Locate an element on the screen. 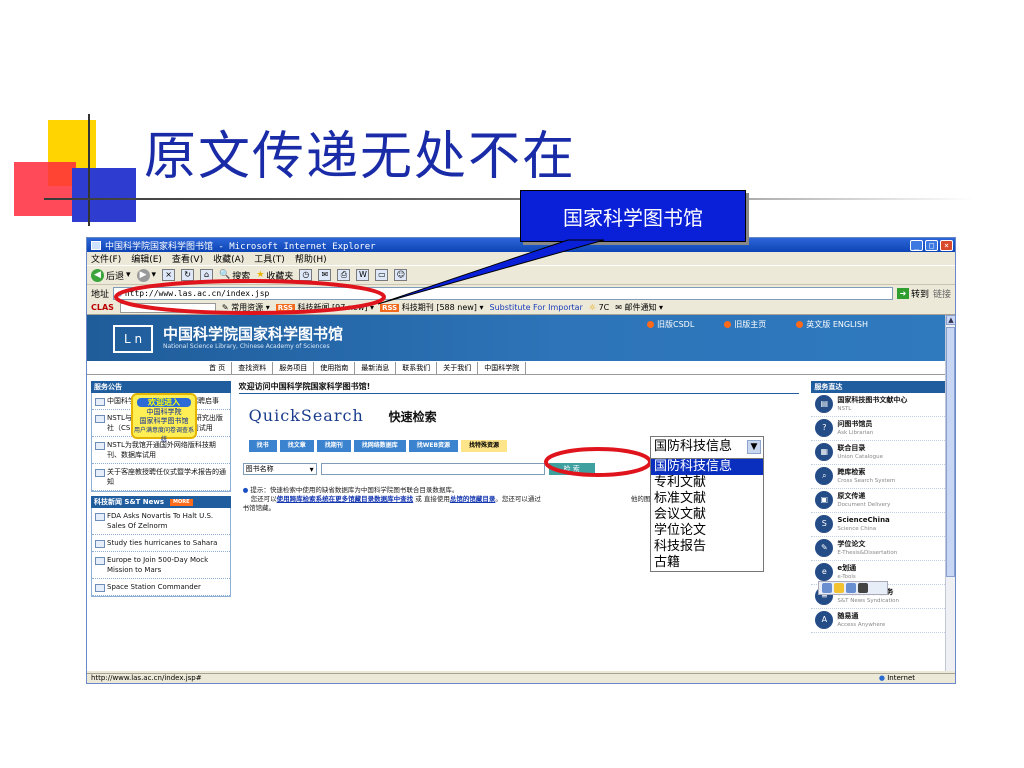  dropdown-option: 国防科技信息 is located at coordinates (707, 467).